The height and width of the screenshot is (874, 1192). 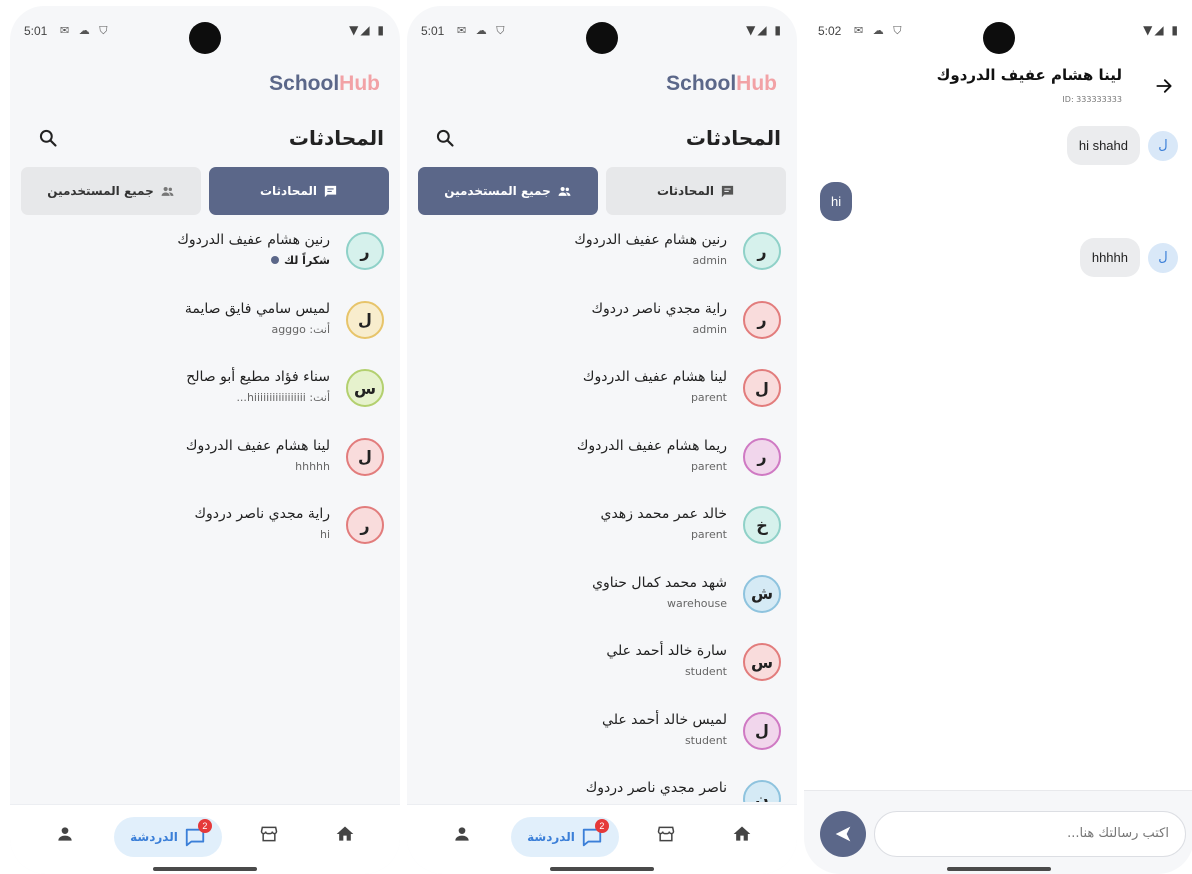 What do you see at coordinates (762, 525) in the screenshot?
I see `avatar: خ` at bounding box center [762, 525].